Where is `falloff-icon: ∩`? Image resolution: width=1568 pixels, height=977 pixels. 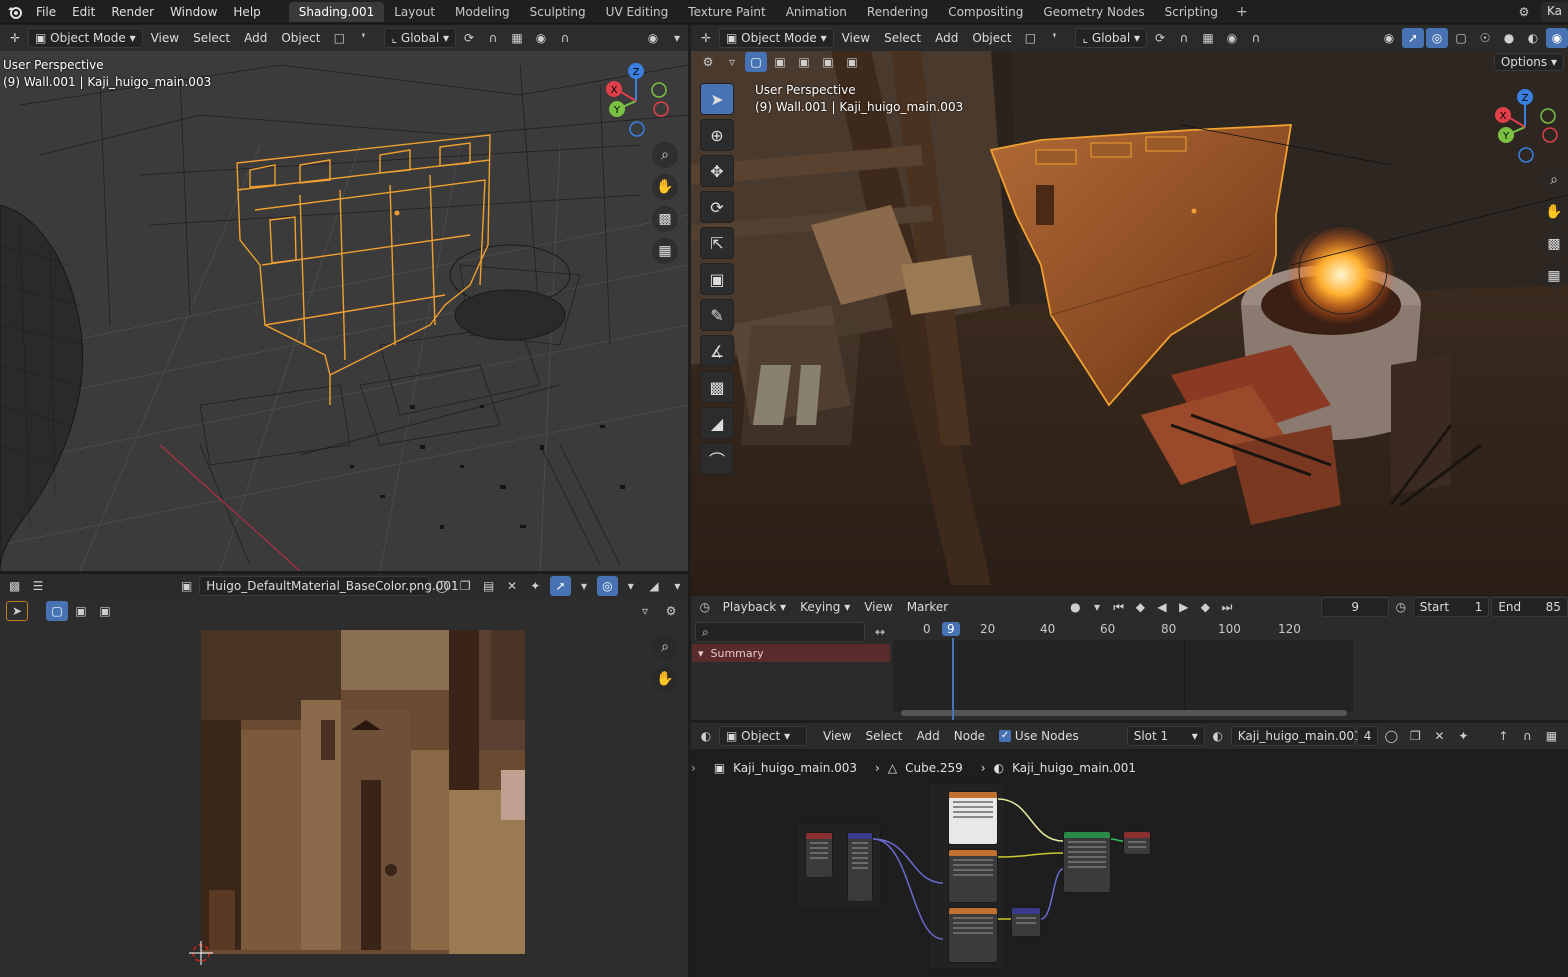
falloff-icon: ∩ is located at coordinates (565, 38).